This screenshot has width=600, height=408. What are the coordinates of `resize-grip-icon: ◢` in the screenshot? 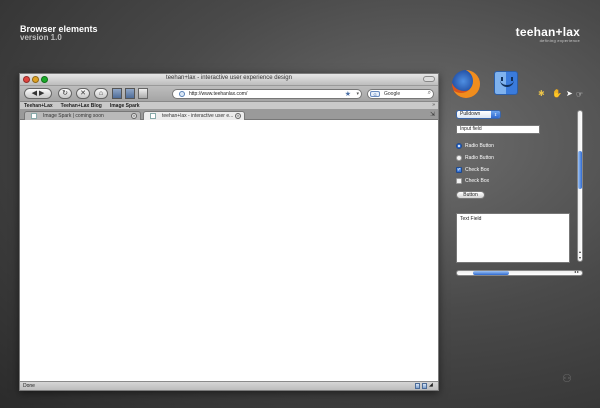 It's located at (431, 386).